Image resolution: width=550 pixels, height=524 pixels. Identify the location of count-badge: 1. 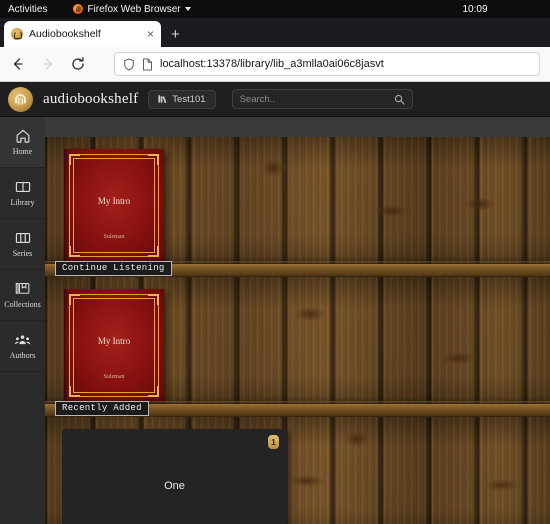
(273, 442).